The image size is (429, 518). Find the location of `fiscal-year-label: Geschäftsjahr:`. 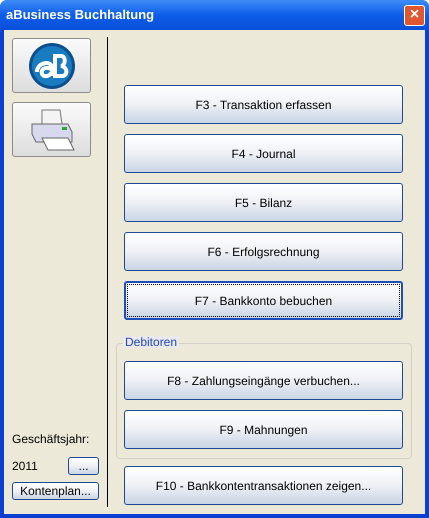

fiscal-year-label: Geschäftsjahr: is located at coordinates (51, 439).